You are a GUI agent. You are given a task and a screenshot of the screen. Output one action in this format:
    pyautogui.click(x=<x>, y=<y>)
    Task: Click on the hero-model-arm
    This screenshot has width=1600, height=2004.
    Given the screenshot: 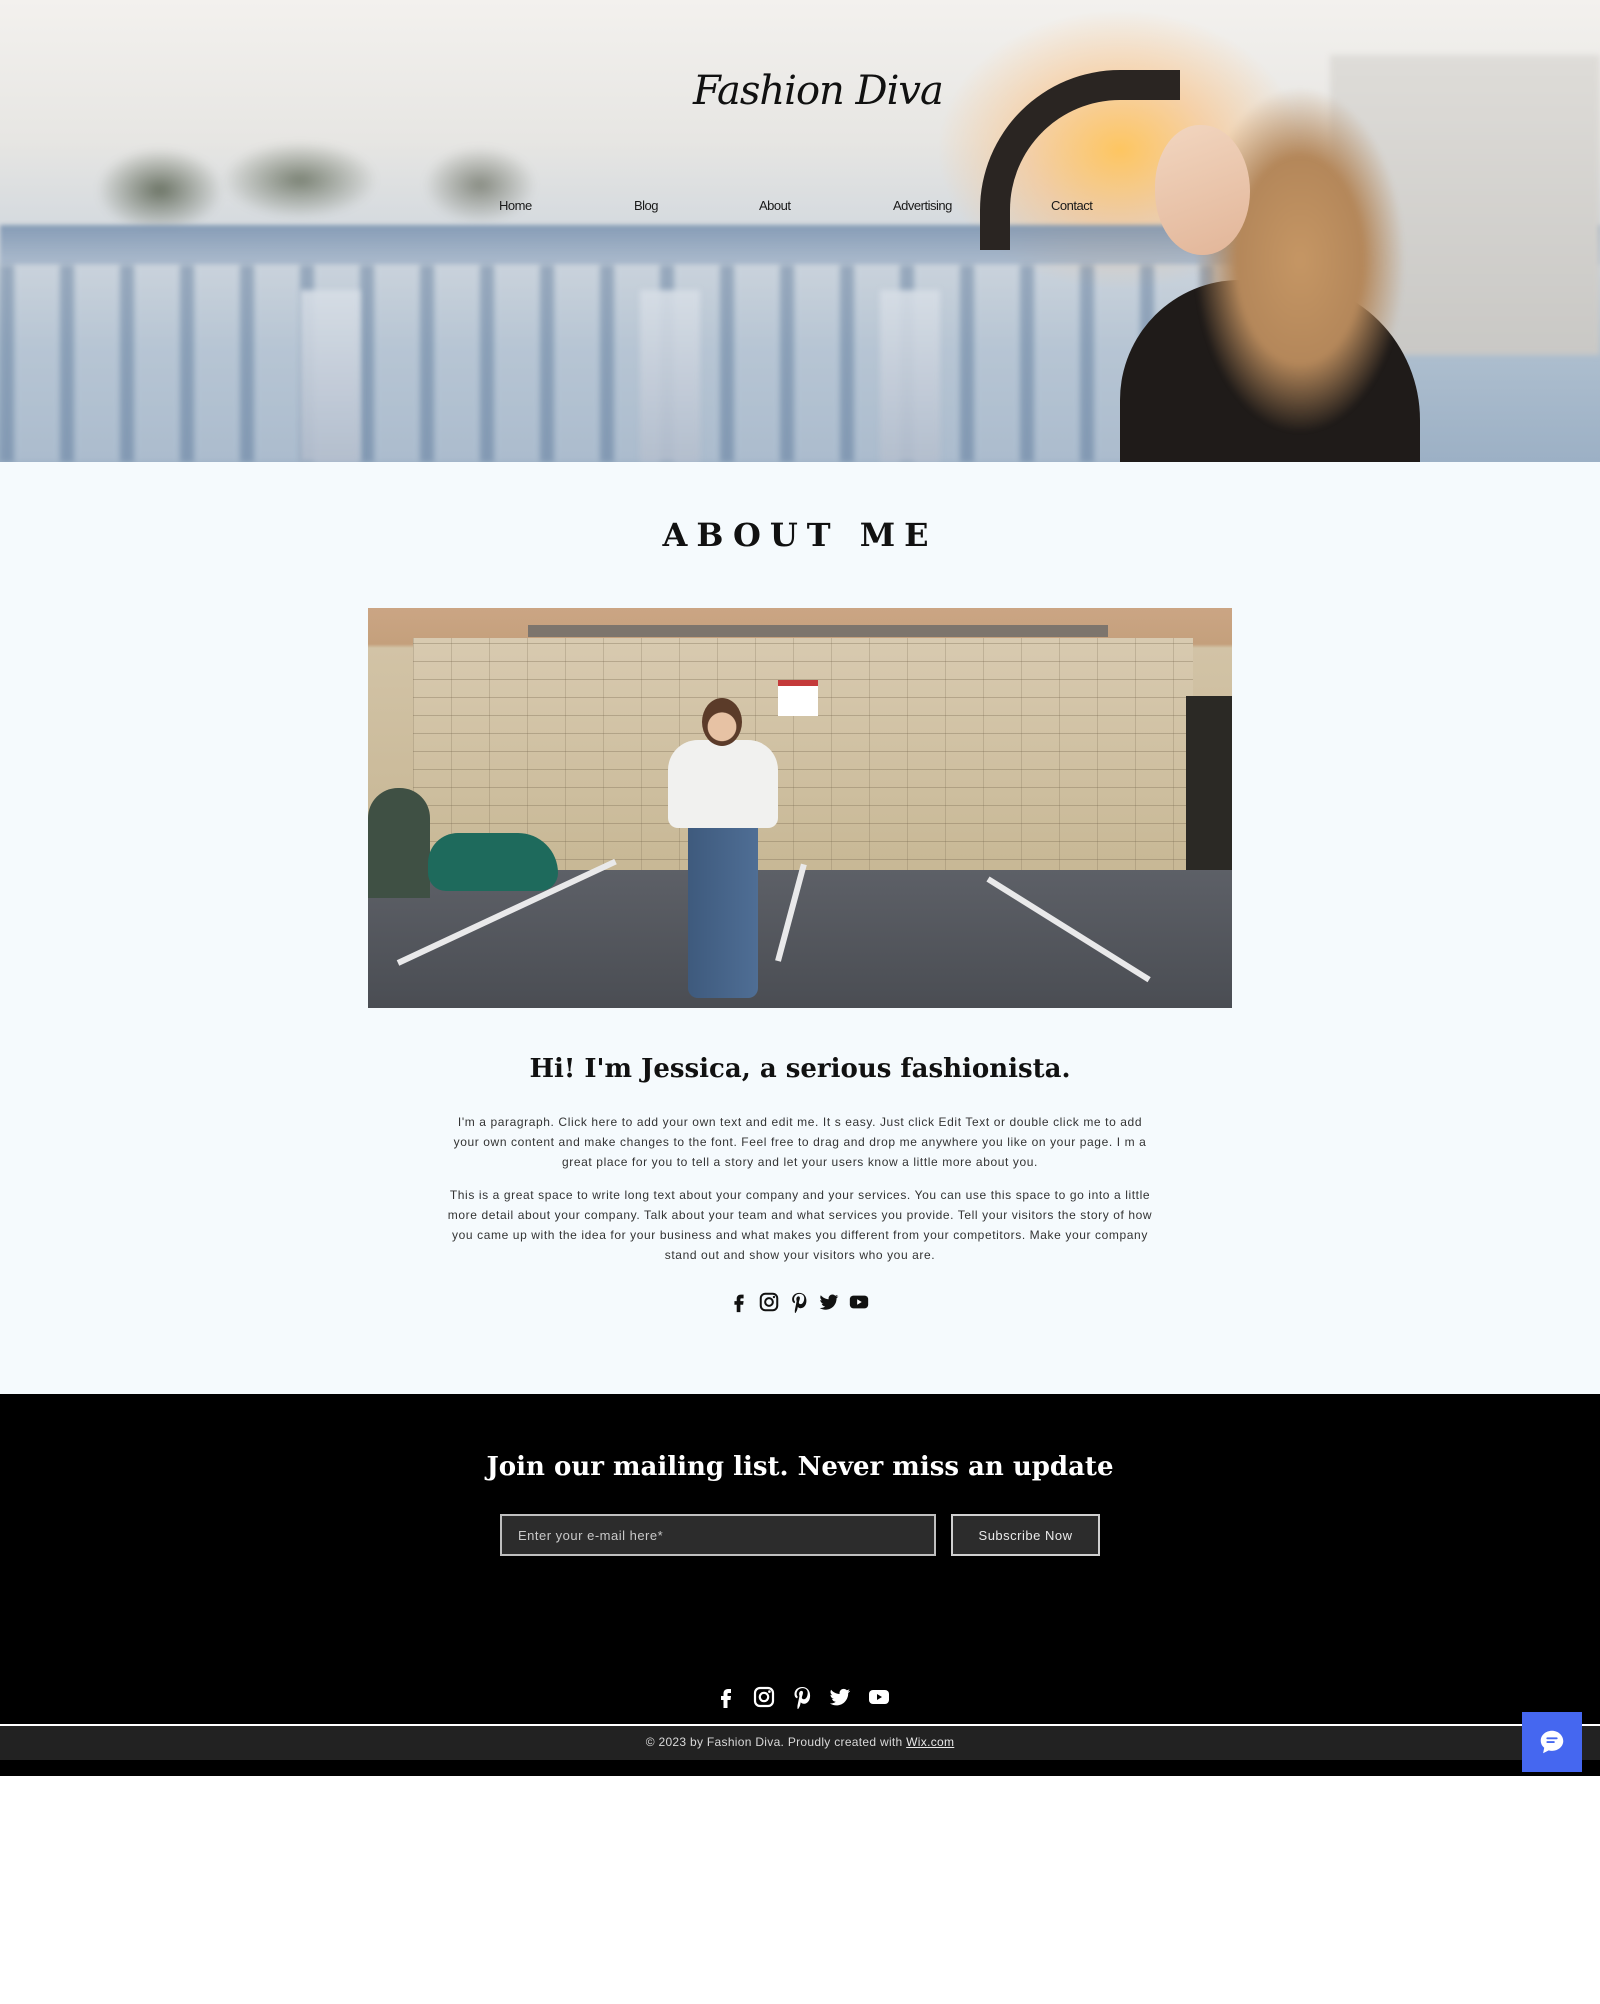 What is the action you would take?
    pyautogui.click(x=1080, y=160)
    